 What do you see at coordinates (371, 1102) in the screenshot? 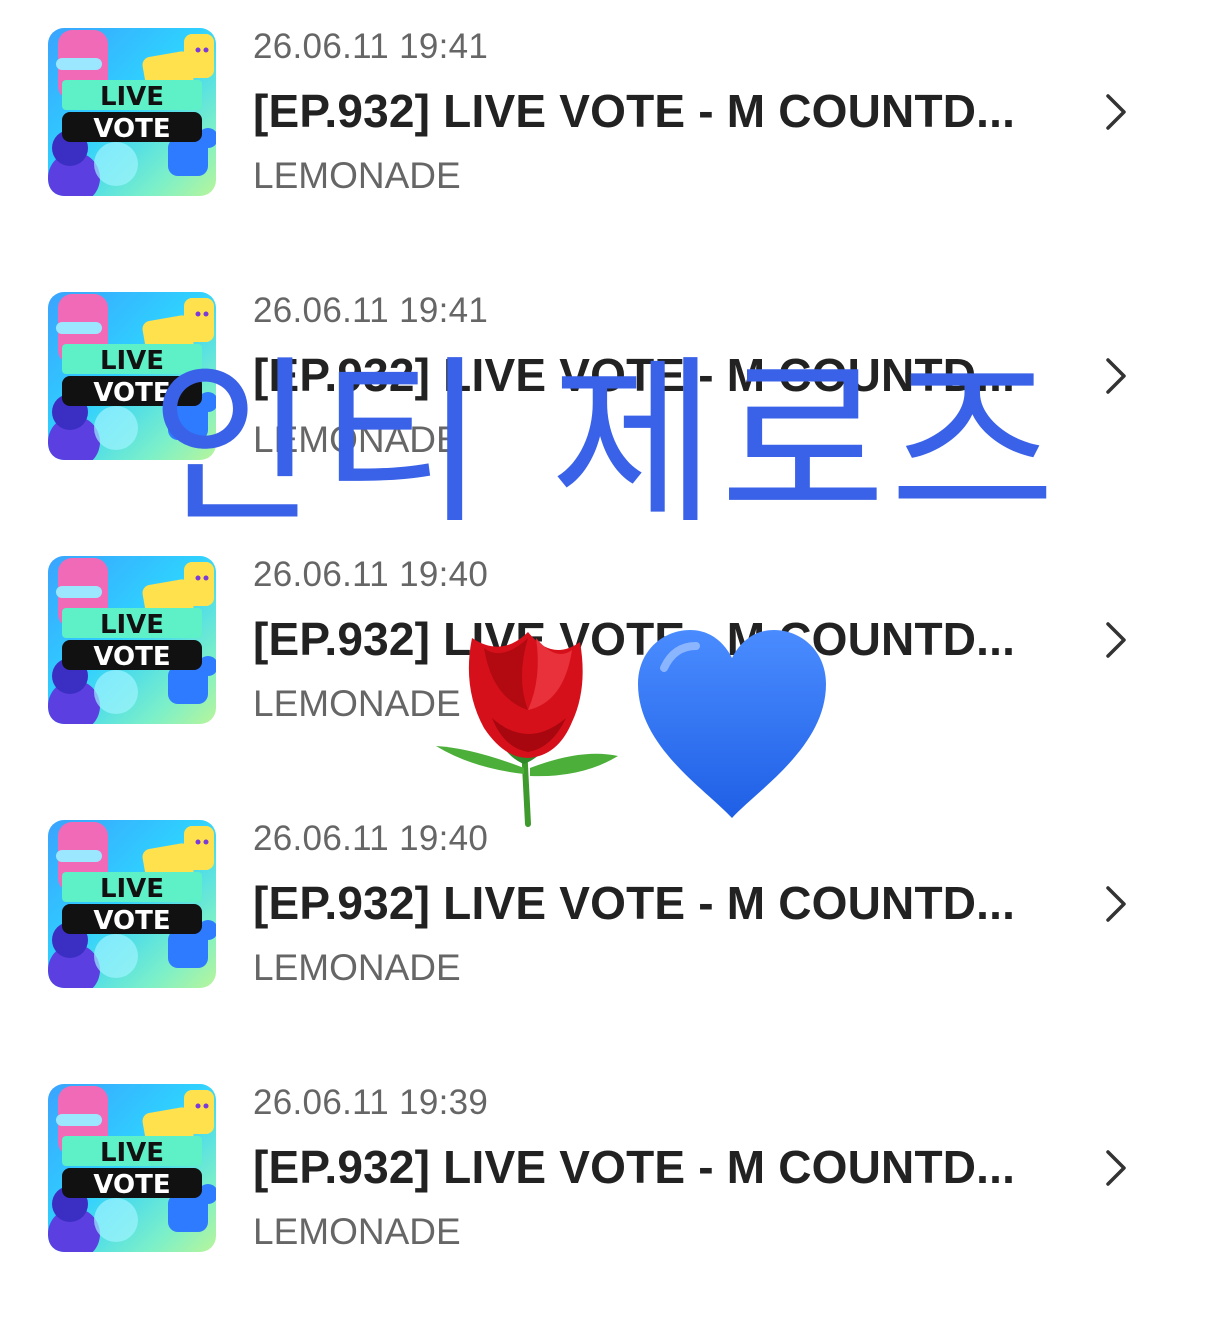
I see `item-date: 26.06.11 19:39` at bounding box center [371, 1102].